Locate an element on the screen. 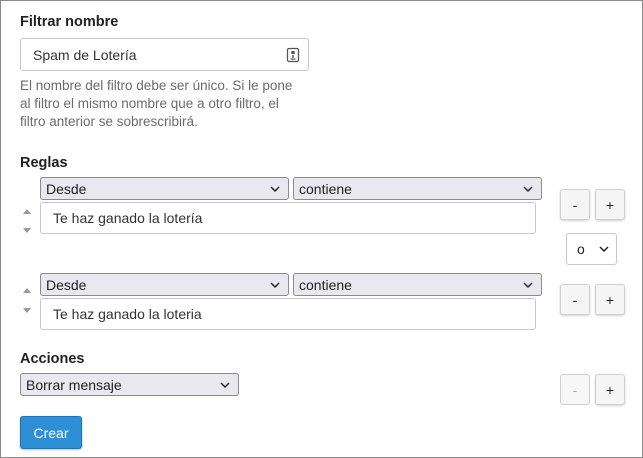 The image size is (643, 458). rule-1-value-input: Te haz ganado la lotería is located at coordinates (288, 218).